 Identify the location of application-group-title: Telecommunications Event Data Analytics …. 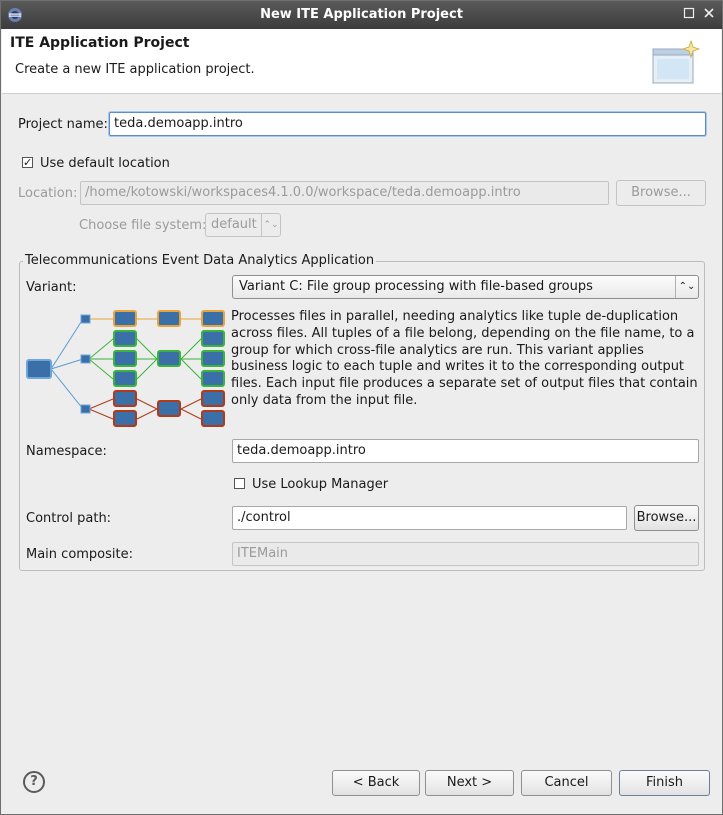
(200, 260).